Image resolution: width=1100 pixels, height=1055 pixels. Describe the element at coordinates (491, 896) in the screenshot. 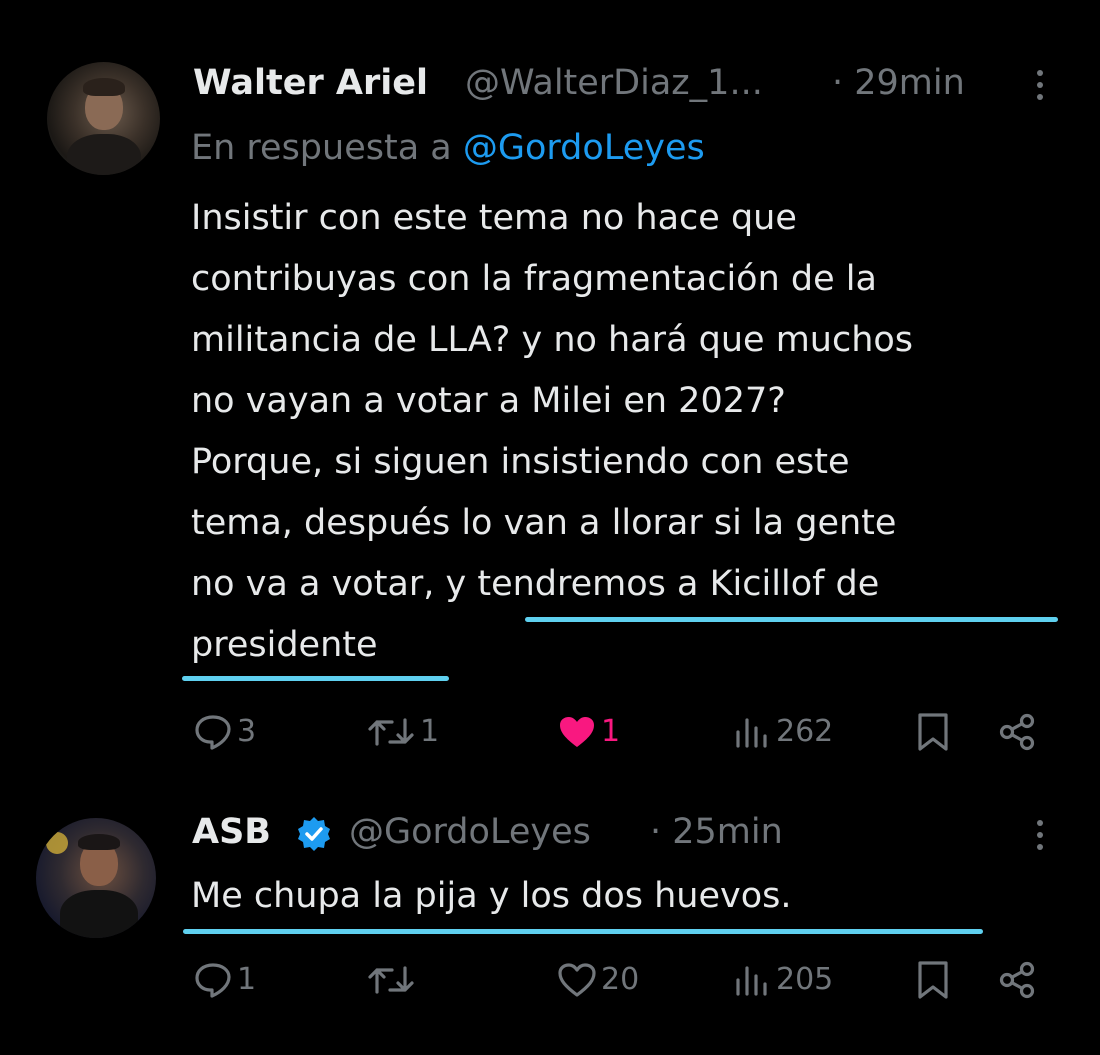

I see `tweet-text: Me chupa la pija y los dos huevos.` at that location.